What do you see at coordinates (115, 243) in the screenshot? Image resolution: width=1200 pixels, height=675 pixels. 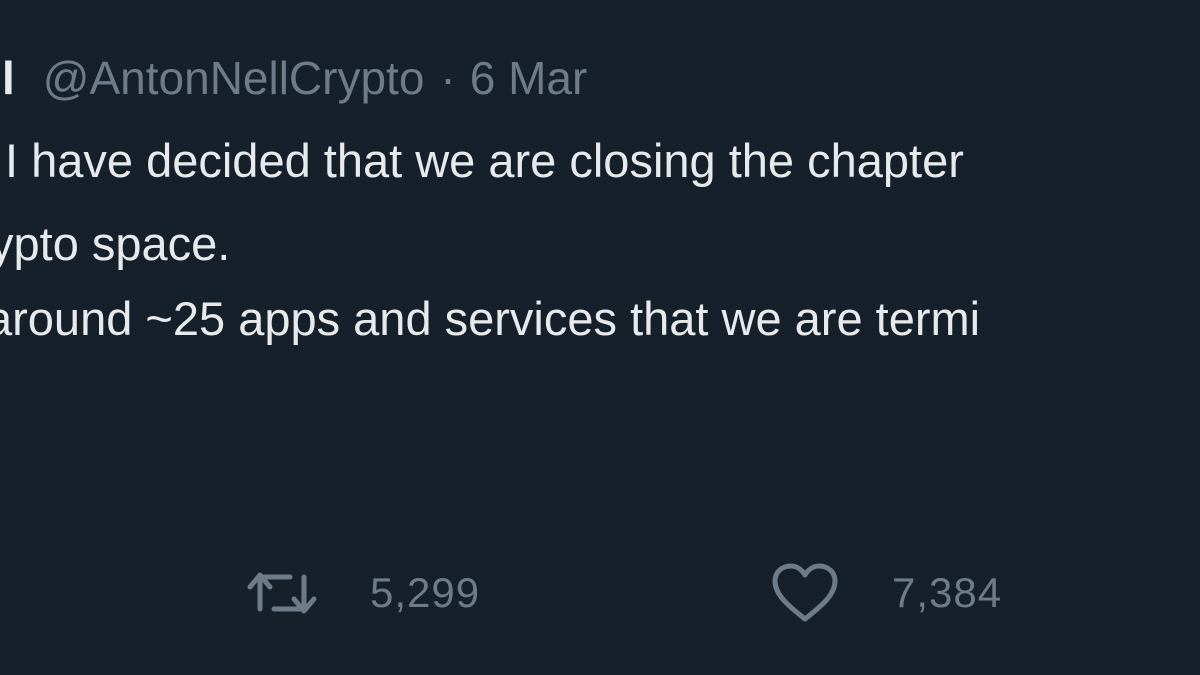 I see `tweet-text-line-2: ypto space.` at bounding box center [115, 243].